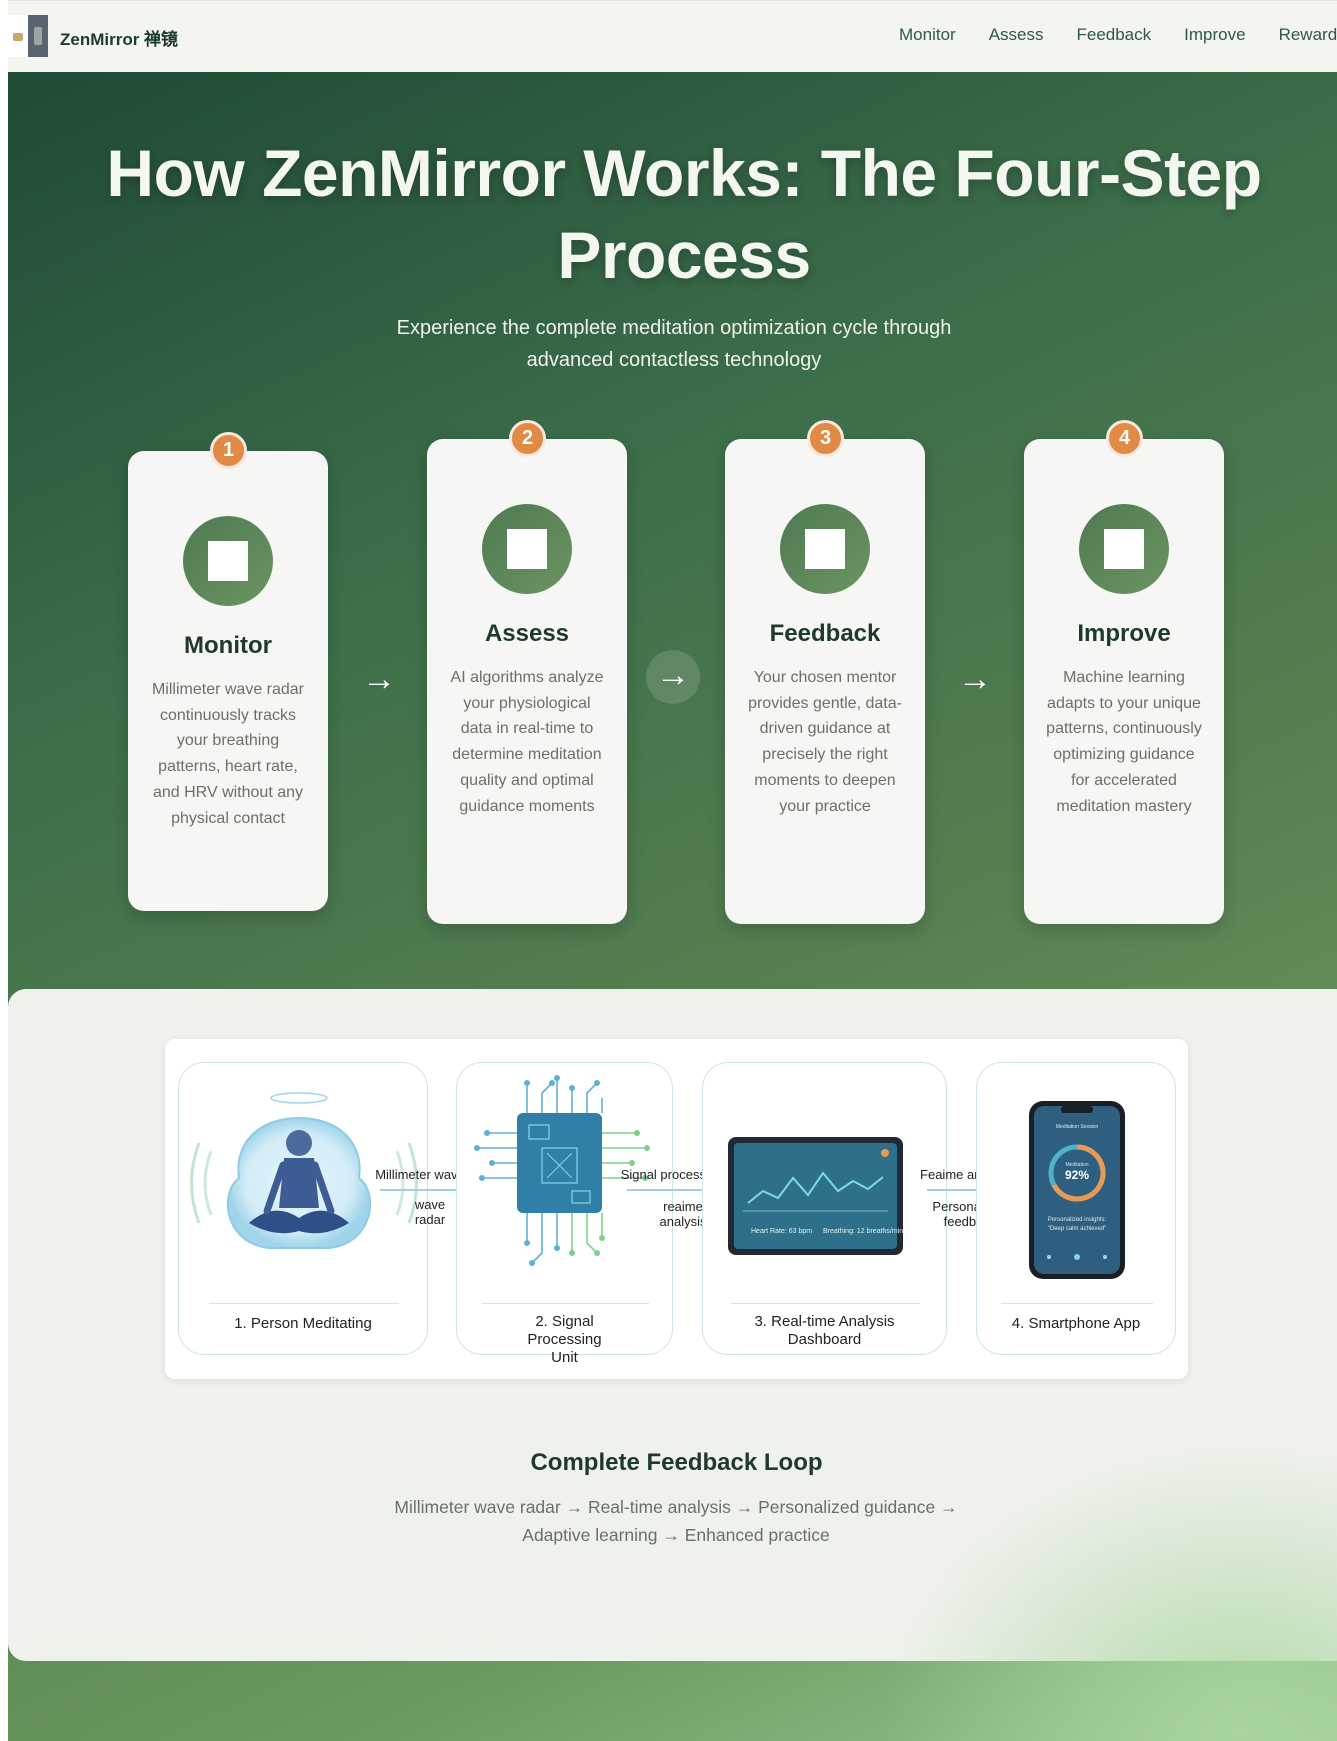 This screenshot has width=1337, height=1741. What do you see at coordinates (228, 645) in the screenshot?
I see `step-title: Monitor` at bounding box center [228, 645].